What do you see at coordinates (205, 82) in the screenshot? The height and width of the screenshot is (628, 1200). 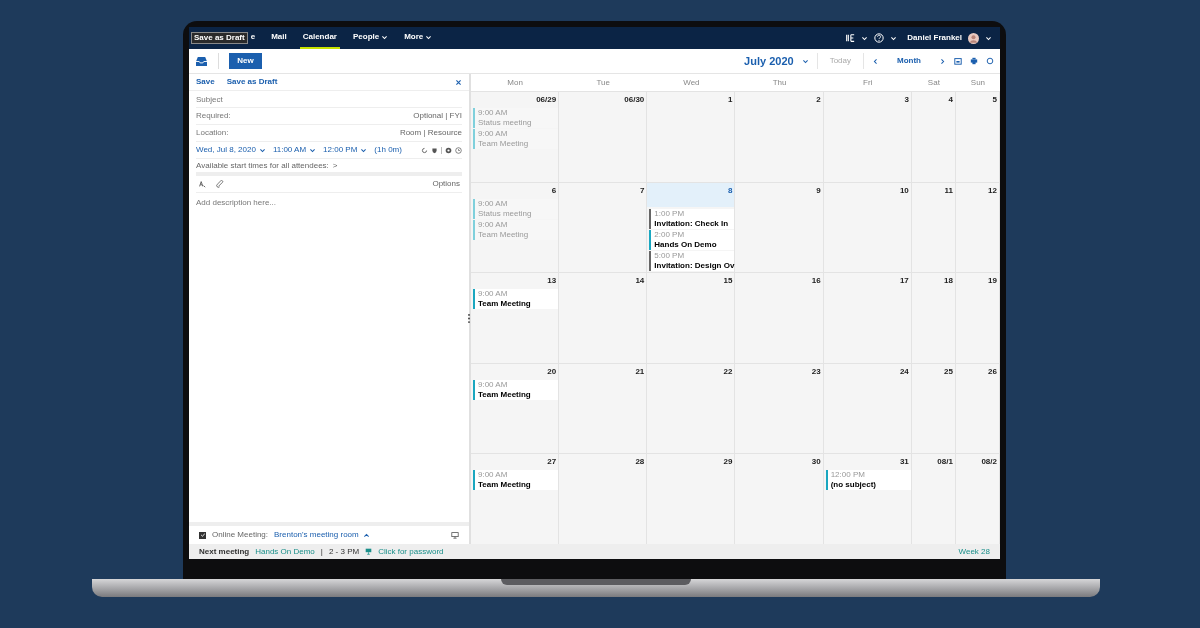 I see `compose-action: Save` at bounding box center [205, 82].